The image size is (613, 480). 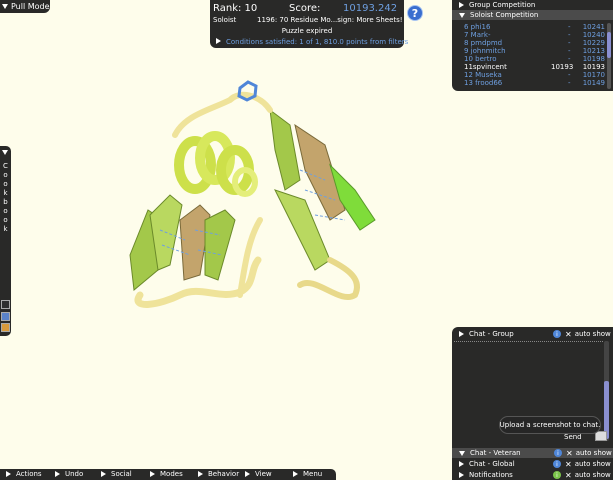 I want to click on soloist-competition-label: Soloist Competition, so click(x=504, y=15).